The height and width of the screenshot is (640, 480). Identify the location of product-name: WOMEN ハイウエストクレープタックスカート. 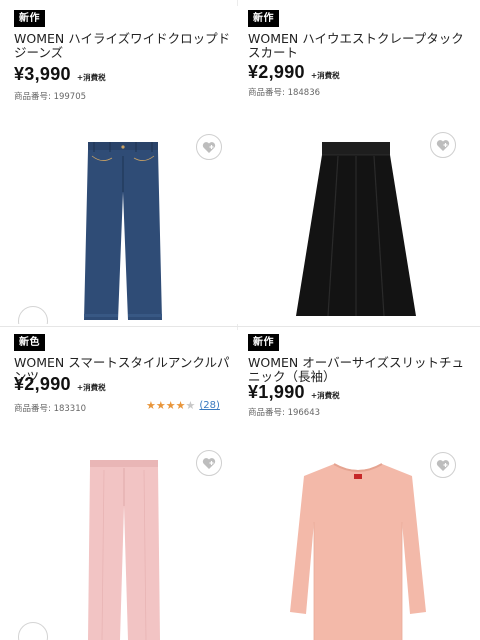
(361, 46).